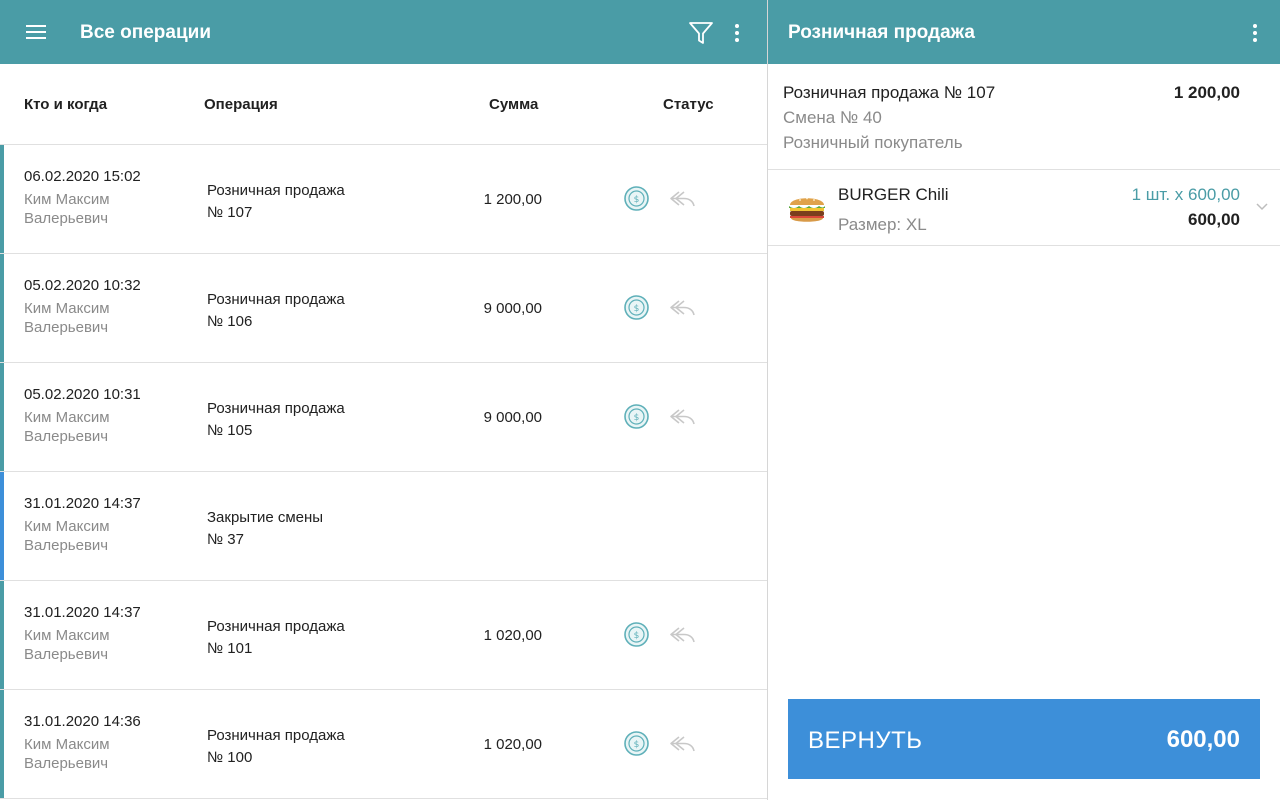 This screenshot has height=800, width=1280. What do you see at coordinates (82, 285) in the screenshot?
I see `row-date: 05.02.2020 10:32` at bounding box center [82, 285].